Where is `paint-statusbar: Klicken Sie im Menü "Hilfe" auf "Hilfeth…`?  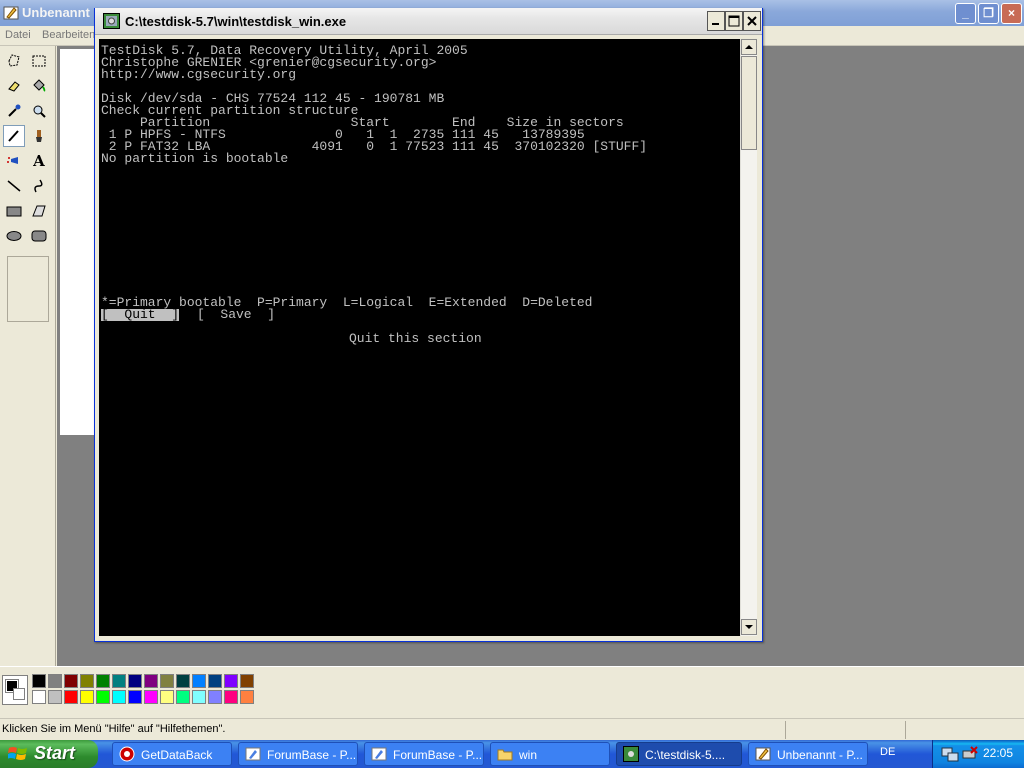
paint-statusbar: Klicken Sie im Menü "Hilfe" auf "Hilfeth… is located at coordinates (512, 729).